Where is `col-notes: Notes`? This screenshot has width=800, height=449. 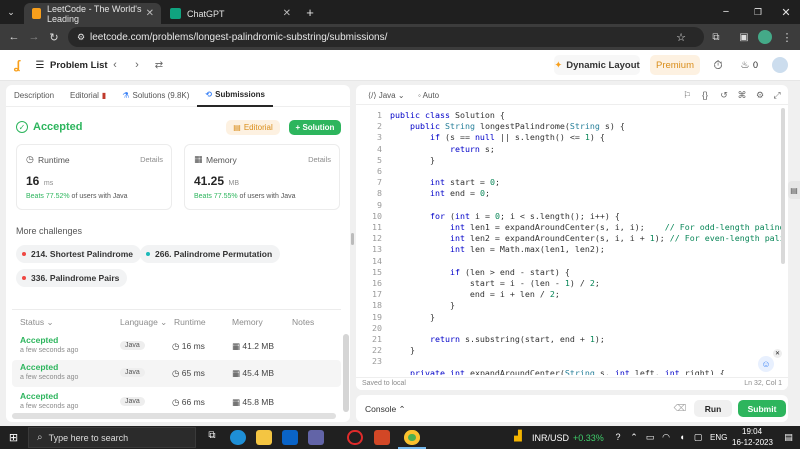 col-notes: Notes is located at coordinates (303, 322).